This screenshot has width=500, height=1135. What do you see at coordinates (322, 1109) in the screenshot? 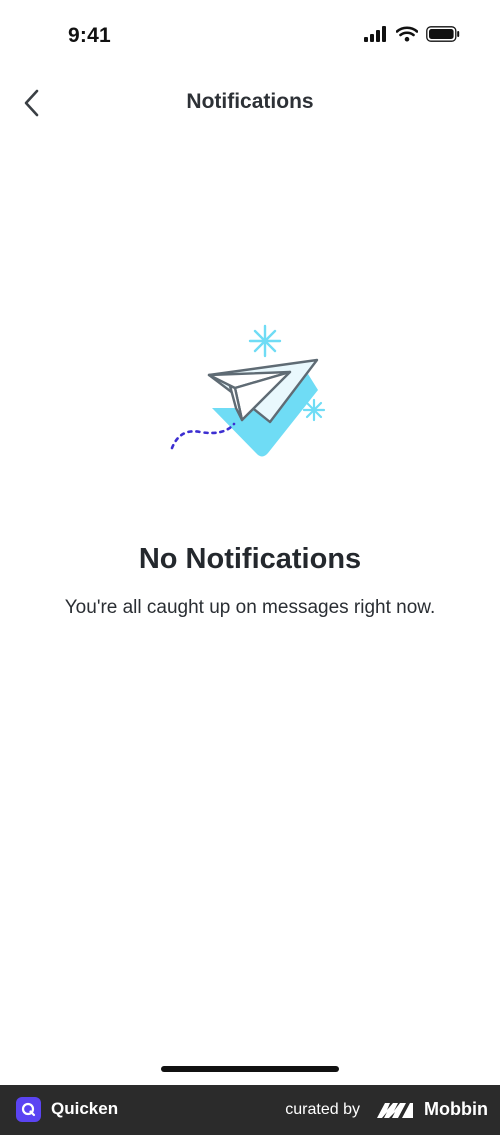
I see `curated-by-label: curated by` at bounding box center [322, 1109].